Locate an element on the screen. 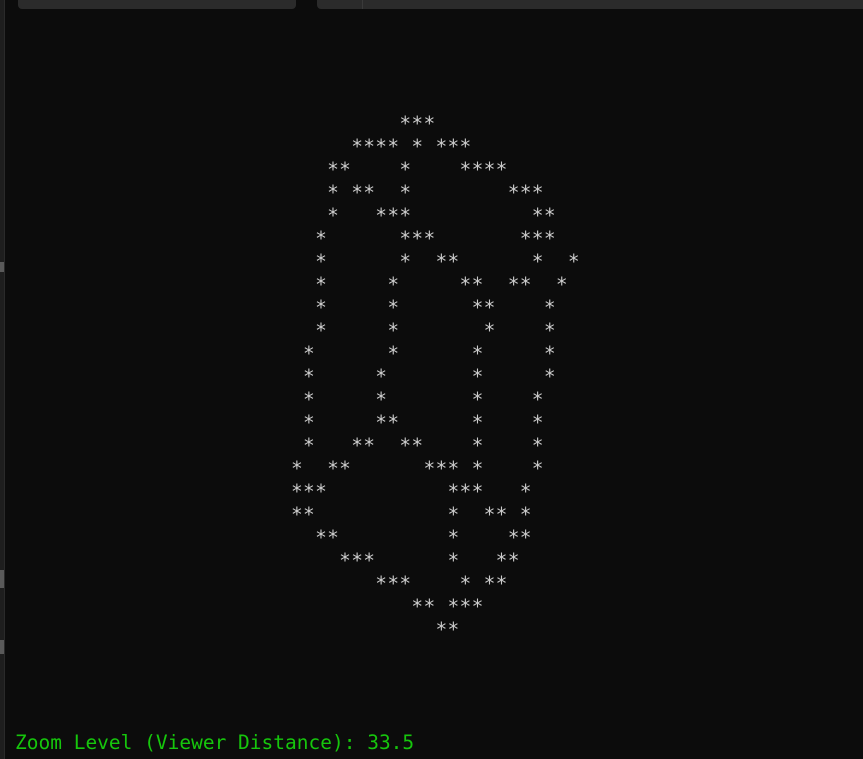 The image size is (863, 759). ascii-art-line: * ** *** * * is located at coordinates (417, 468).